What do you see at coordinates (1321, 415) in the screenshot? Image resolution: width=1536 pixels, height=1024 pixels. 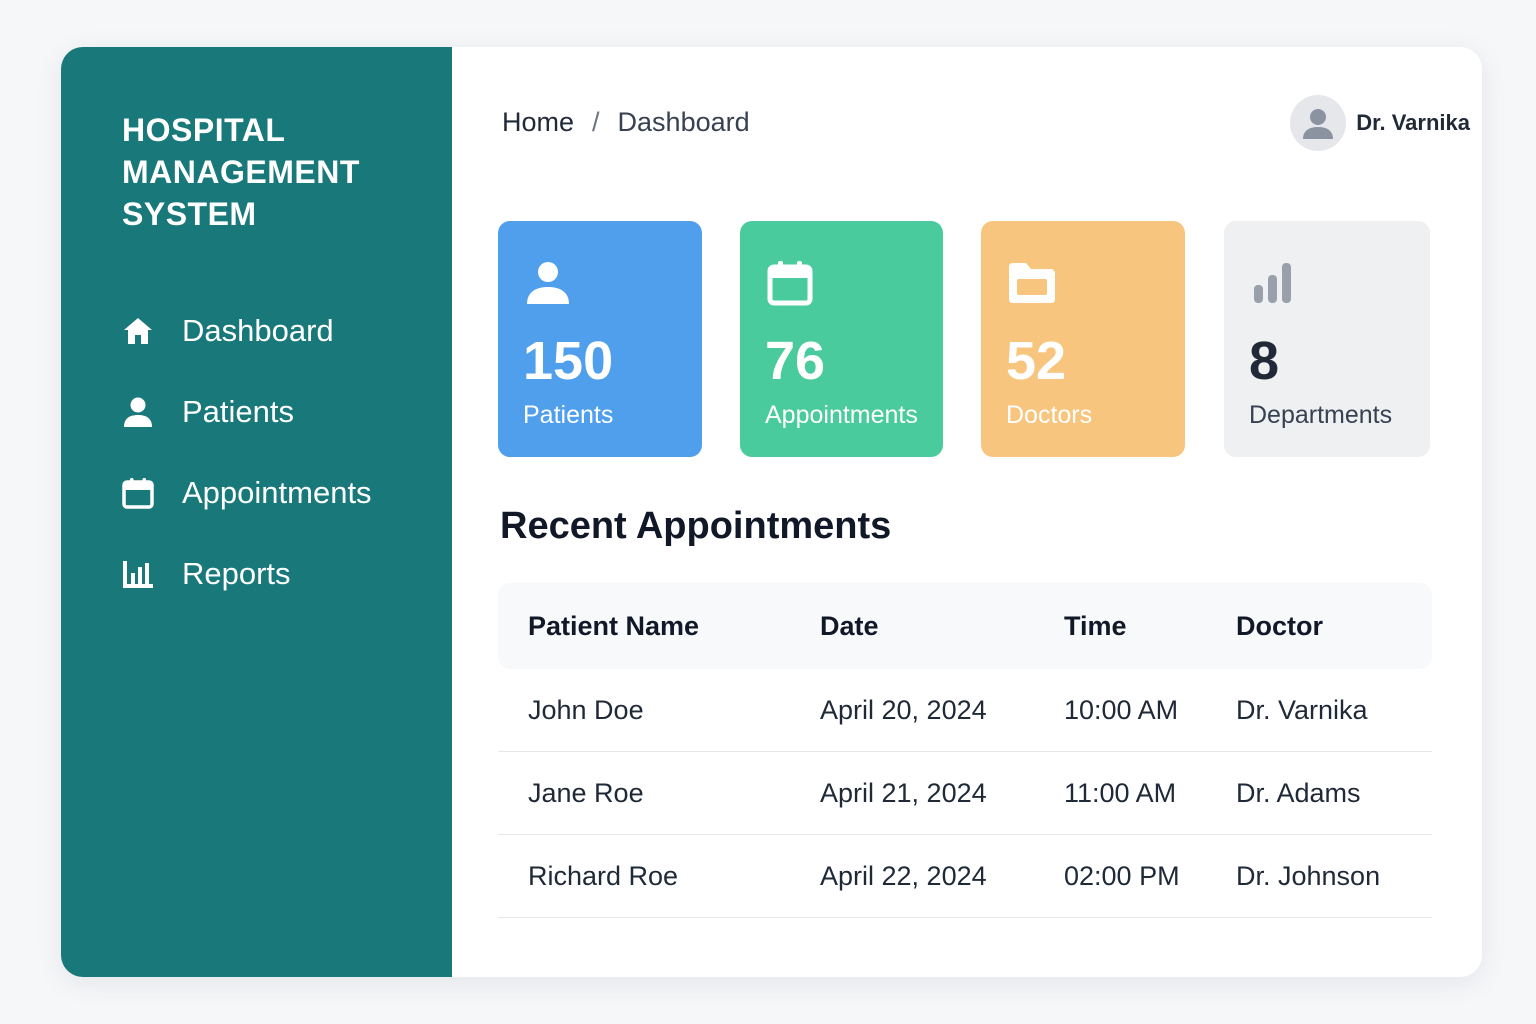 I see `stat-label: Departments` at bounding box center [1321, 415].